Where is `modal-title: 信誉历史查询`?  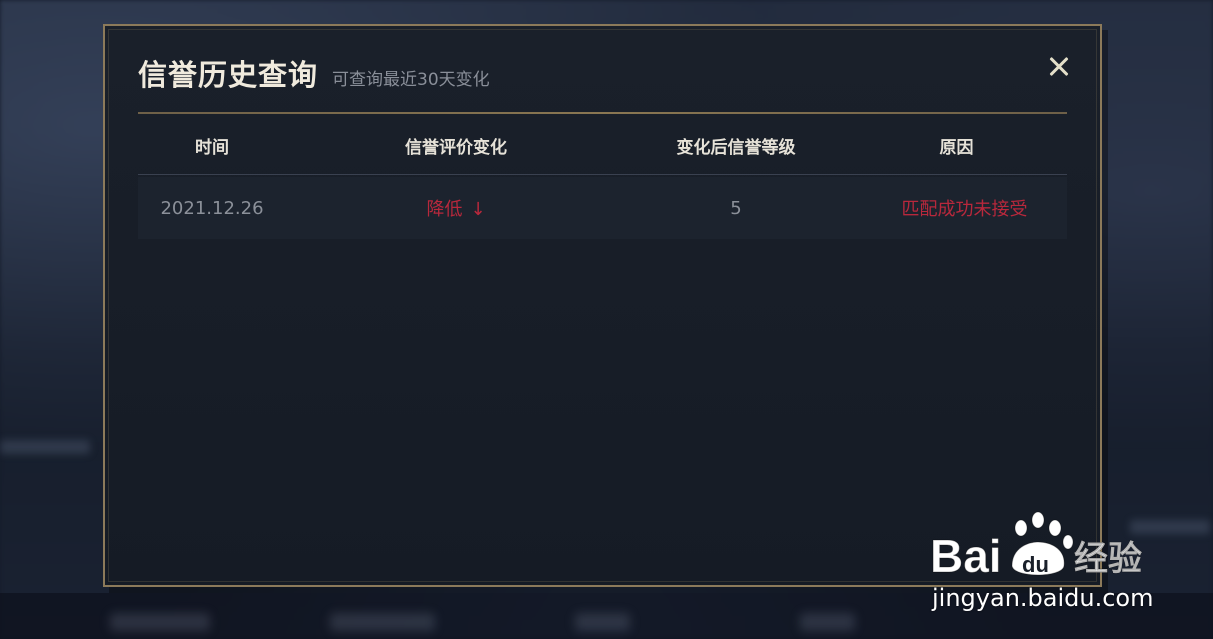
modal-title: 信誉历史查询 is located at coordinates (228, 75).